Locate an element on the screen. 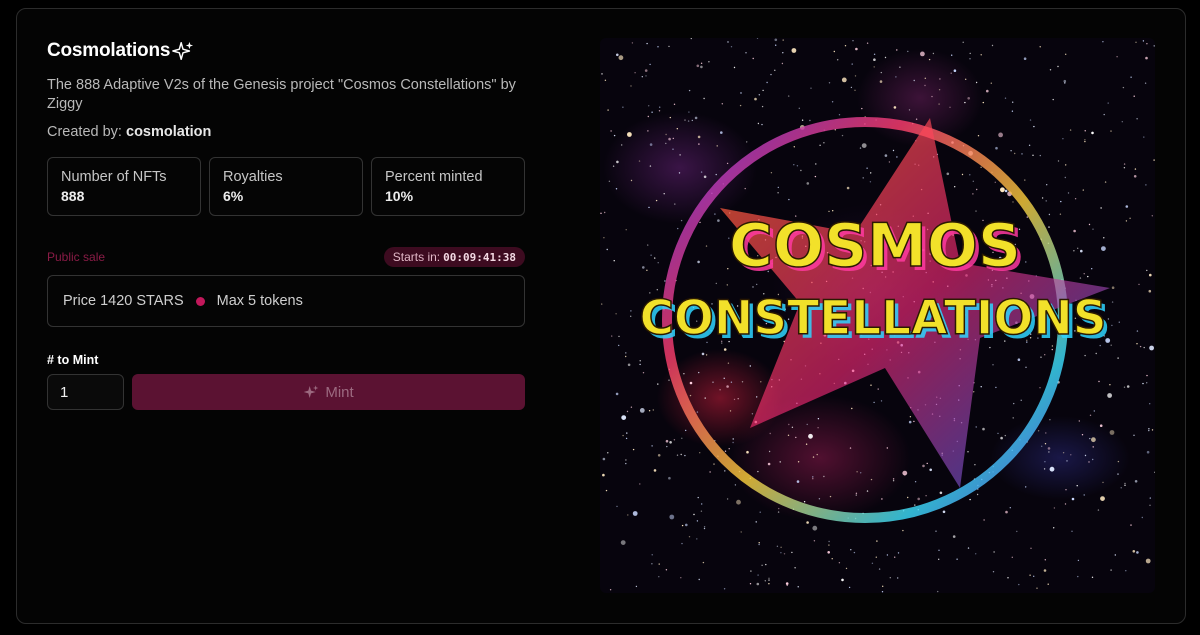 The width and height of the screenshot is (1200, 635). stat-label: Royalties is located at coordinates (253, 177).